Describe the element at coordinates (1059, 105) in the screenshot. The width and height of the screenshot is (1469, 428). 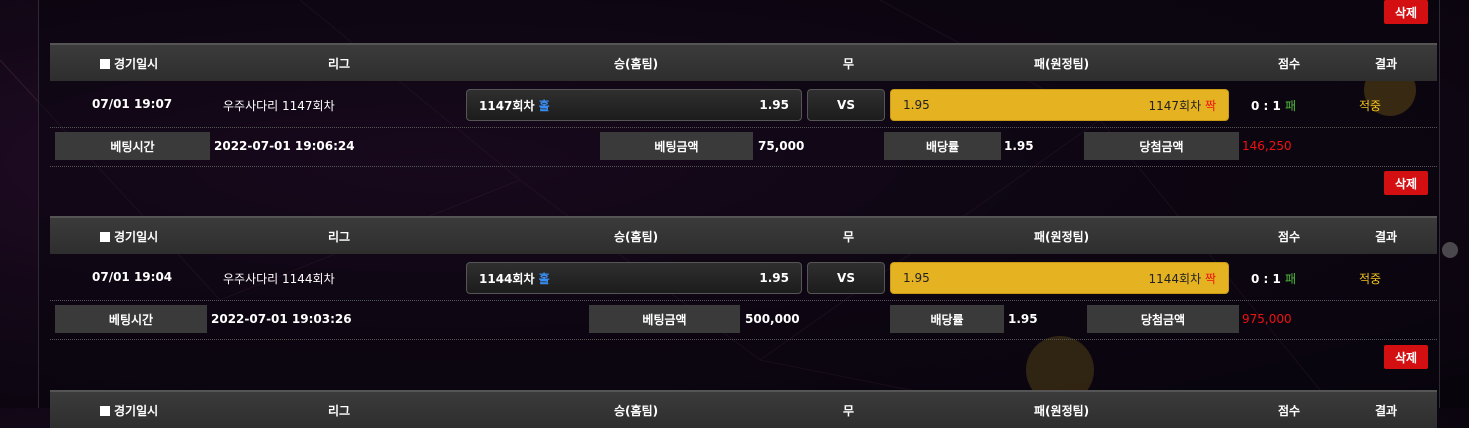
I see `away-odds-button-selected: 1.95 1147회차 짝` at that location.